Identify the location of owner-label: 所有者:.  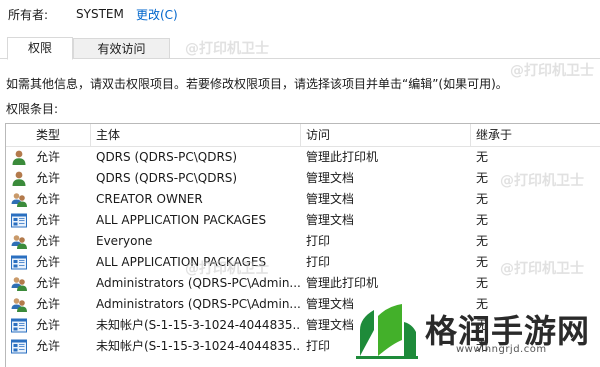
(28, 14).